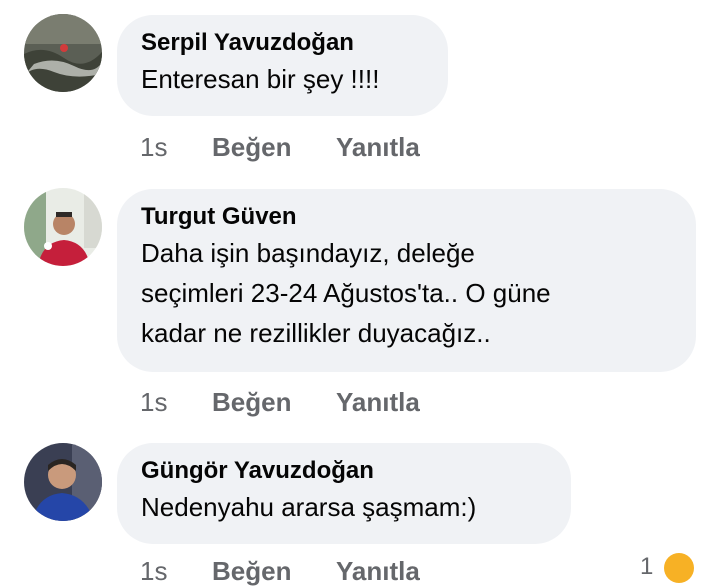  What do you see at coordinates (346, 293) in the screenshot?
I see `comment-text-line: seçimleri 23-24 Ağustos'ta.. O güne` at bounding box center [346, 293].